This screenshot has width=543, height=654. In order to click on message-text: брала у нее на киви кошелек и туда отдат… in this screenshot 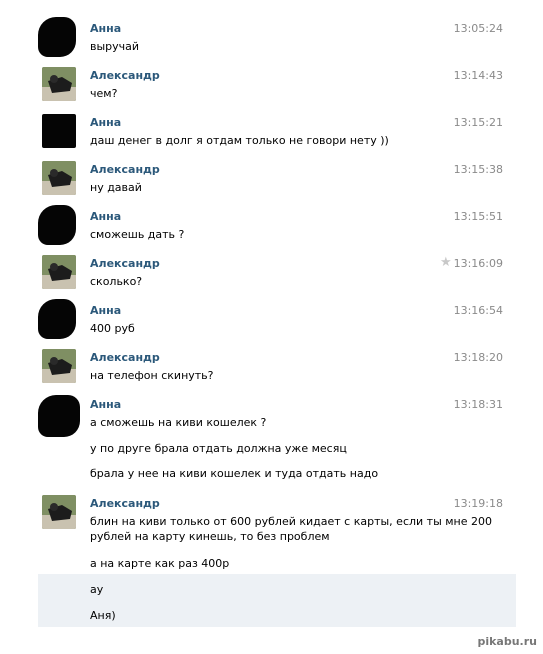, I will do `click(234, 473)`.